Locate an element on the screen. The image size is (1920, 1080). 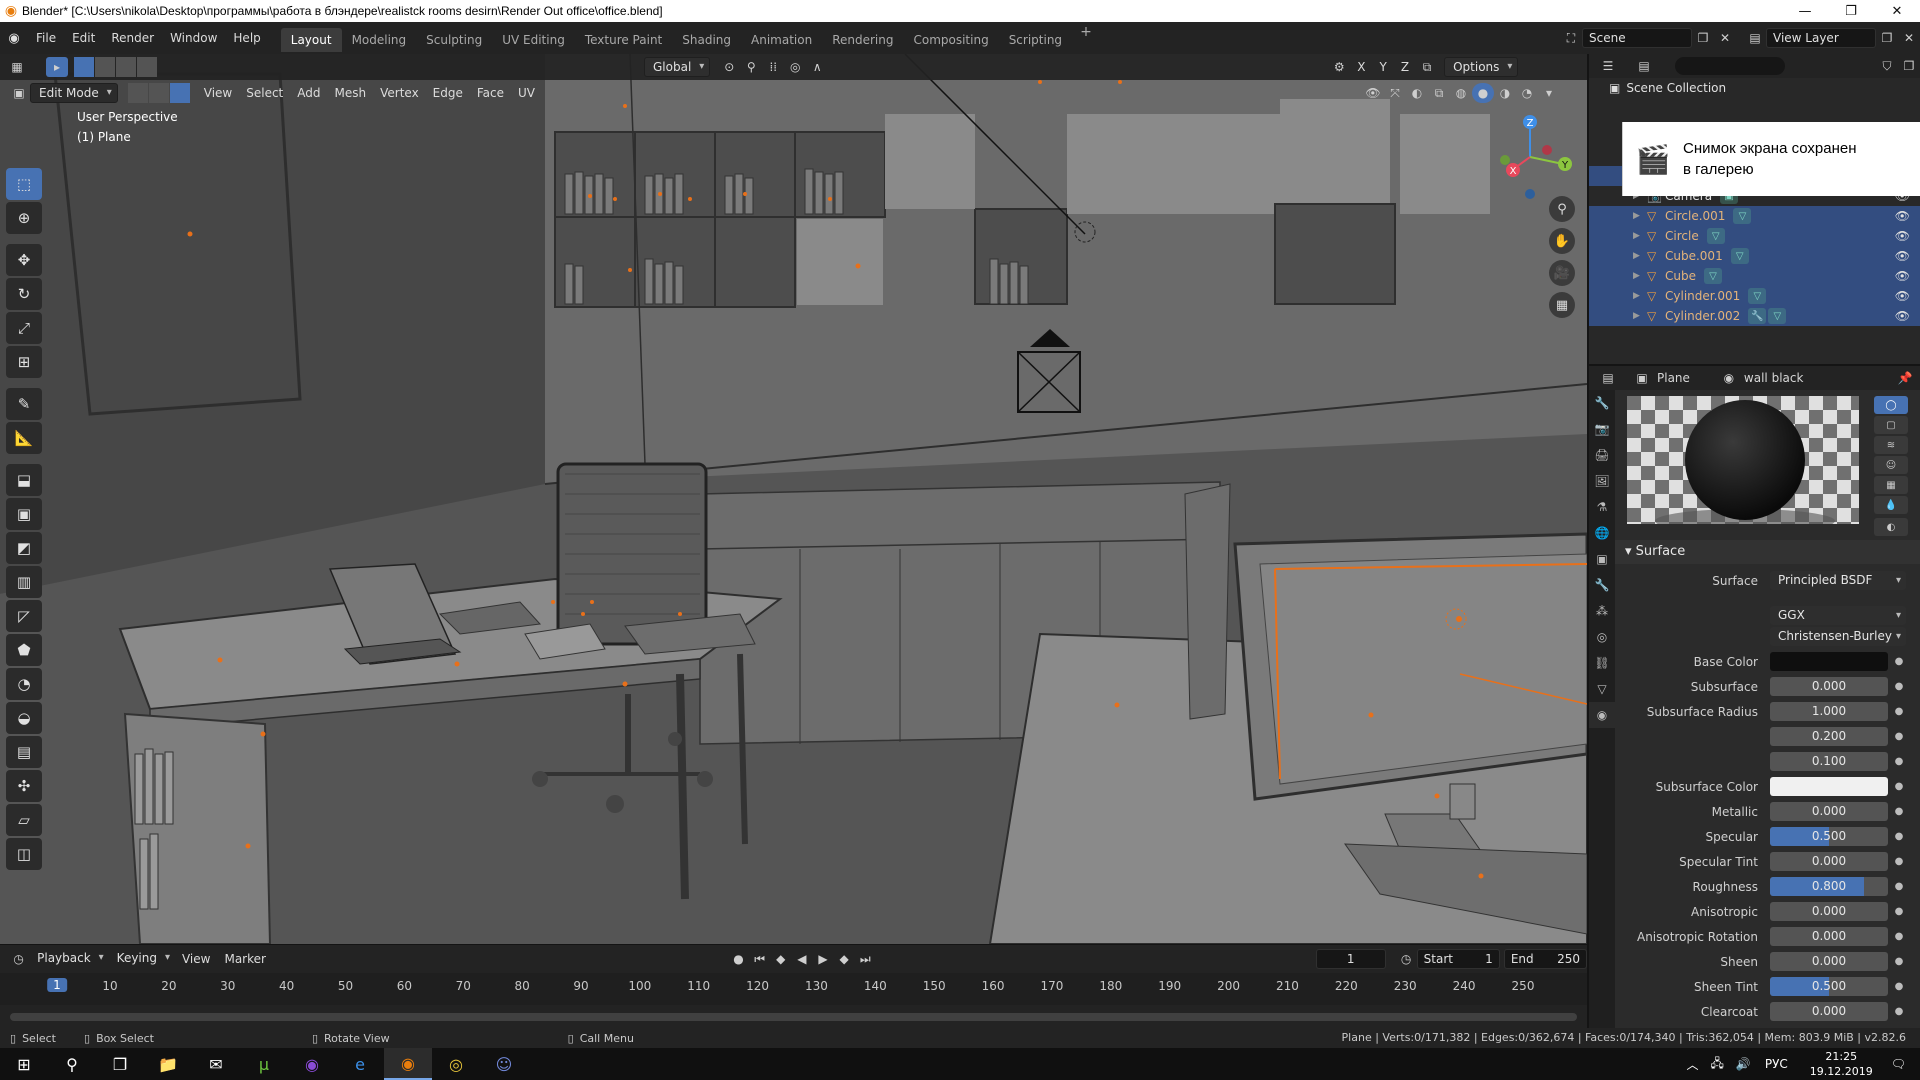
menu-help: Help is located at coordinates (246, 38).